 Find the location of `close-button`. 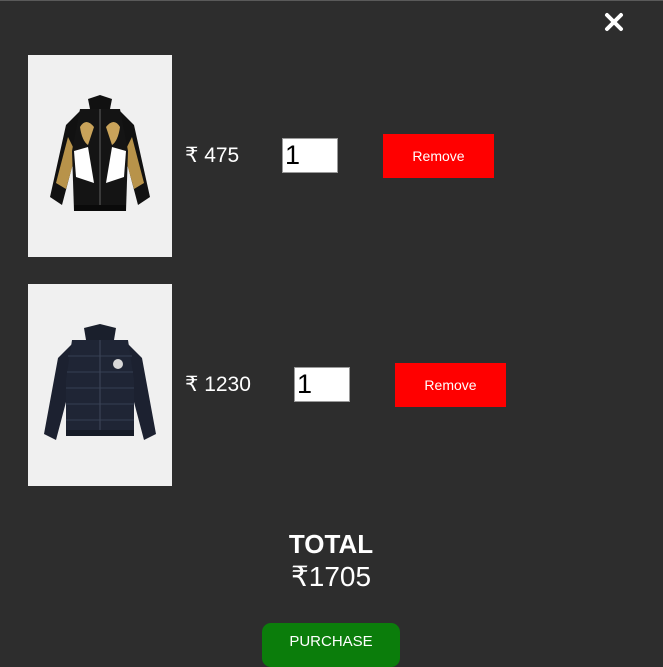

close-button is located at coordinates (614, 22).